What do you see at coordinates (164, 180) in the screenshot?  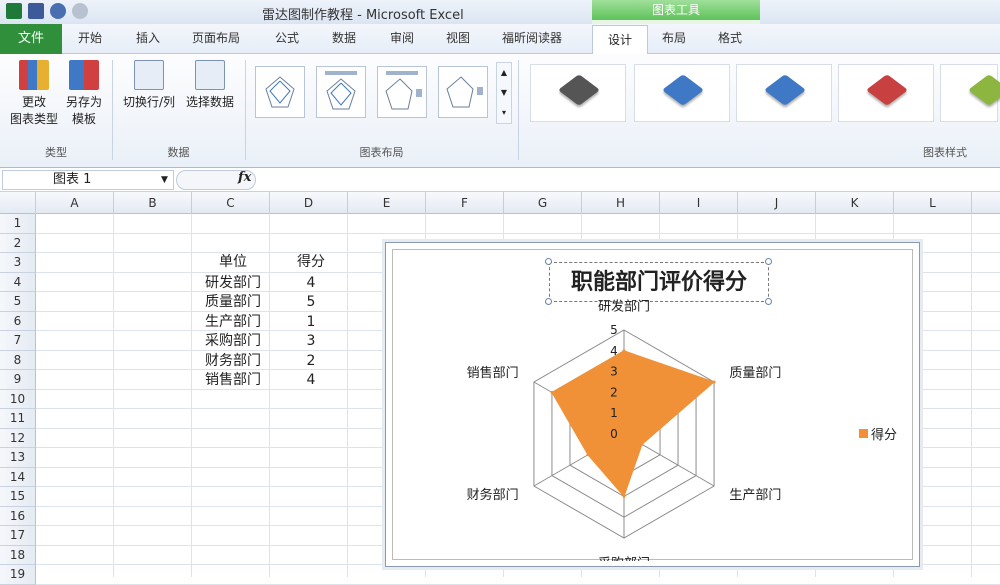 I see `chevron-down-icon: ▼` at bounding box center [164, 180].